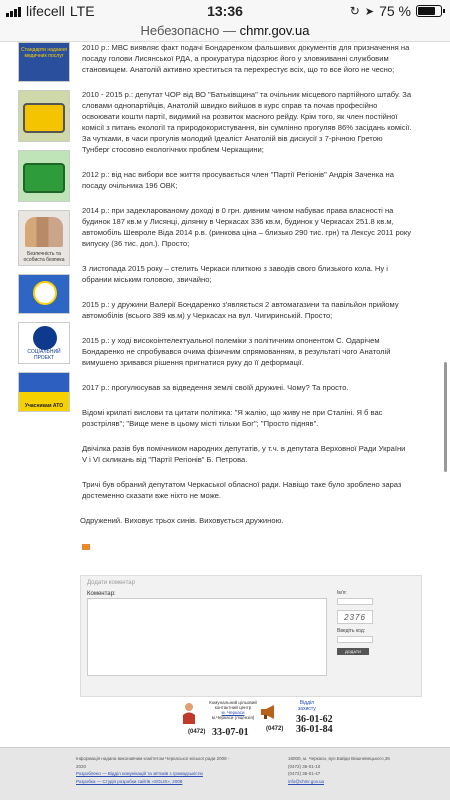 The image size is (450, 800). Describe the element at coordinates (274, 30) in the screenshot. I see `url-host: chmr.gov.ua` at that location.